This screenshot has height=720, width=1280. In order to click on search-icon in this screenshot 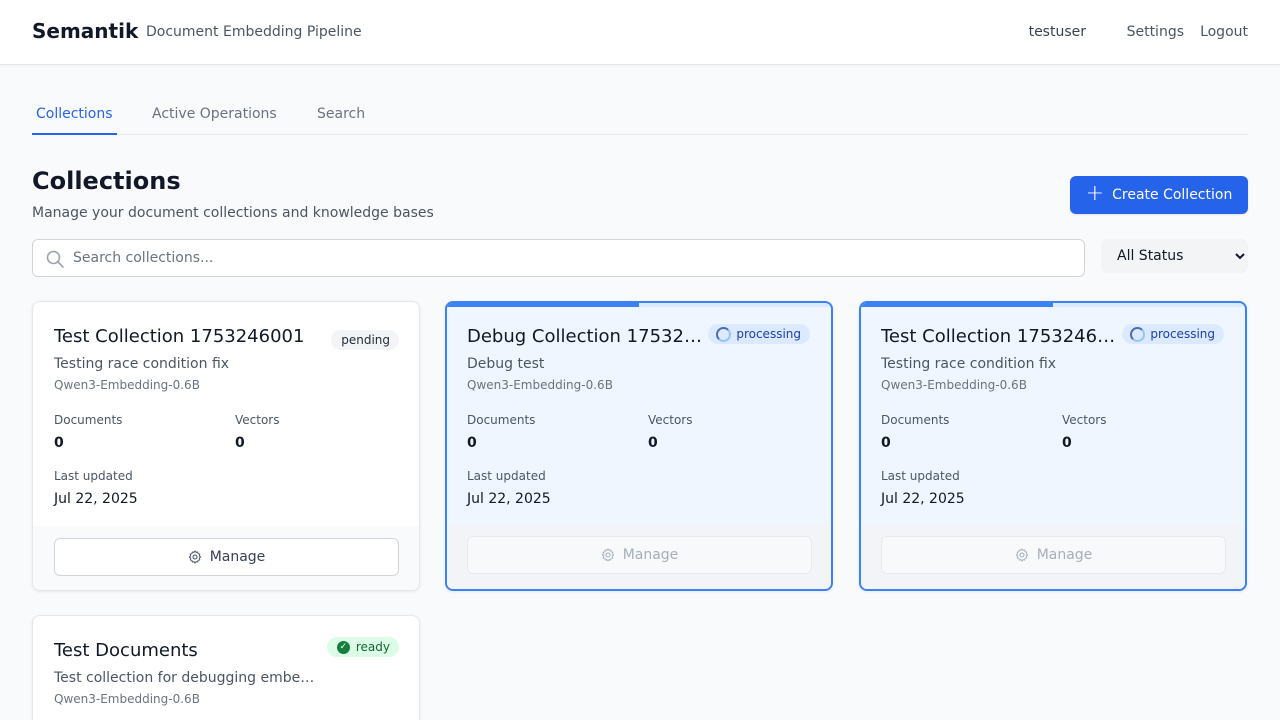, I will do `click(55, 259)`.